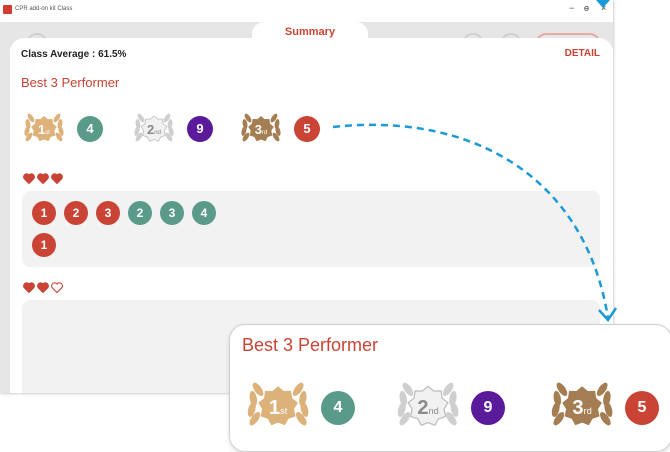  What do you see at coordinates (428, 404) in the screenshot?
I see `medal-2nd-icon: 2nd` at bounding box center [428, 404].